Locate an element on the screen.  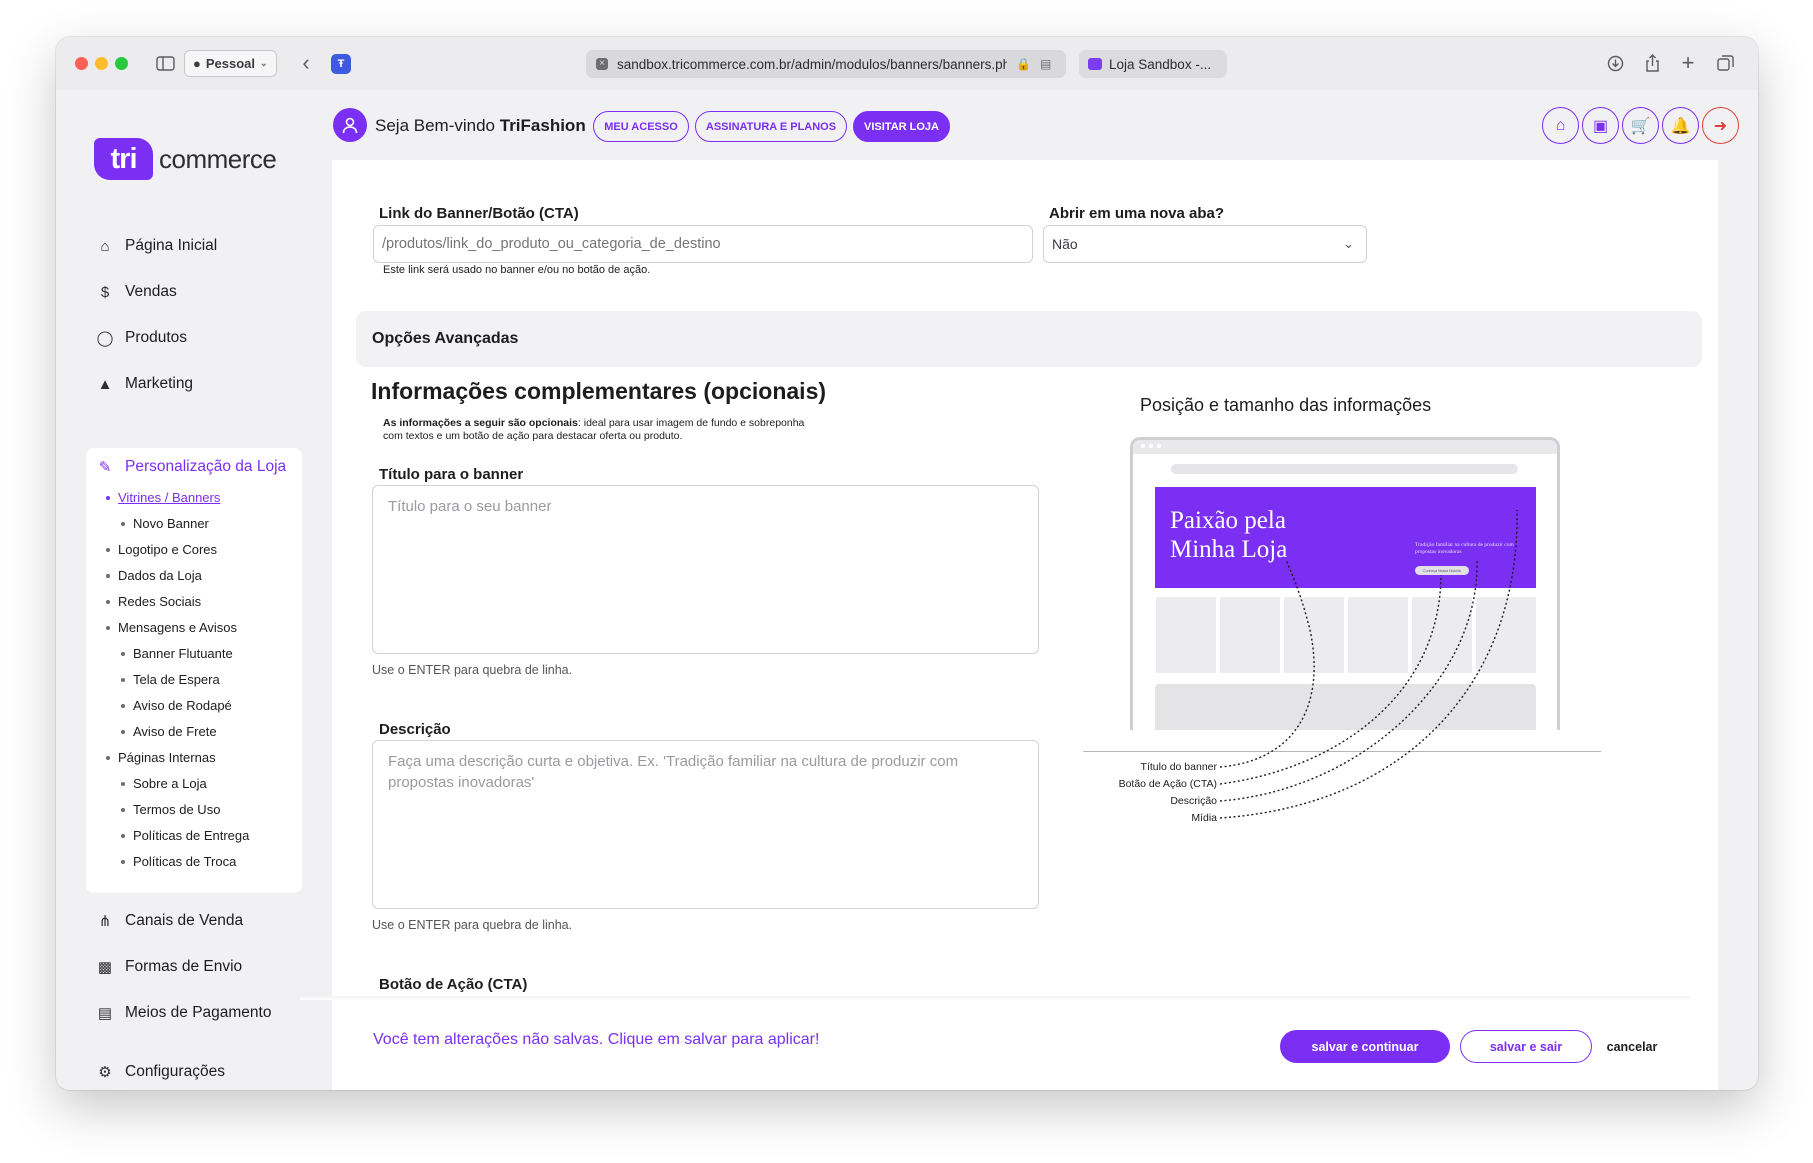
leader-lines is located at coordinates (1368, 664).